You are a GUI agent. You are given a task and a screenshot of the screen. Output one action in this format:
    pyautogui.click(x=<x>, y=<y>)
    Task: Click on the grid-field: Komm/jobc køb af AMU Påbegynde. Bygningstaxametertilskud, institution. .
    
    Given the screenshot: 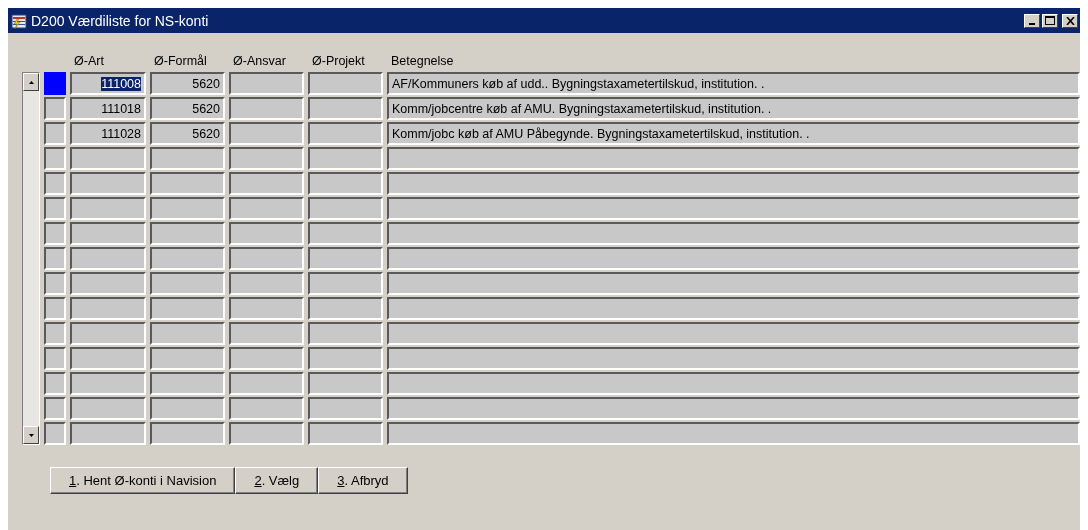 What is the action you would take?
    pyautogui.click(x=733, y=133)
    